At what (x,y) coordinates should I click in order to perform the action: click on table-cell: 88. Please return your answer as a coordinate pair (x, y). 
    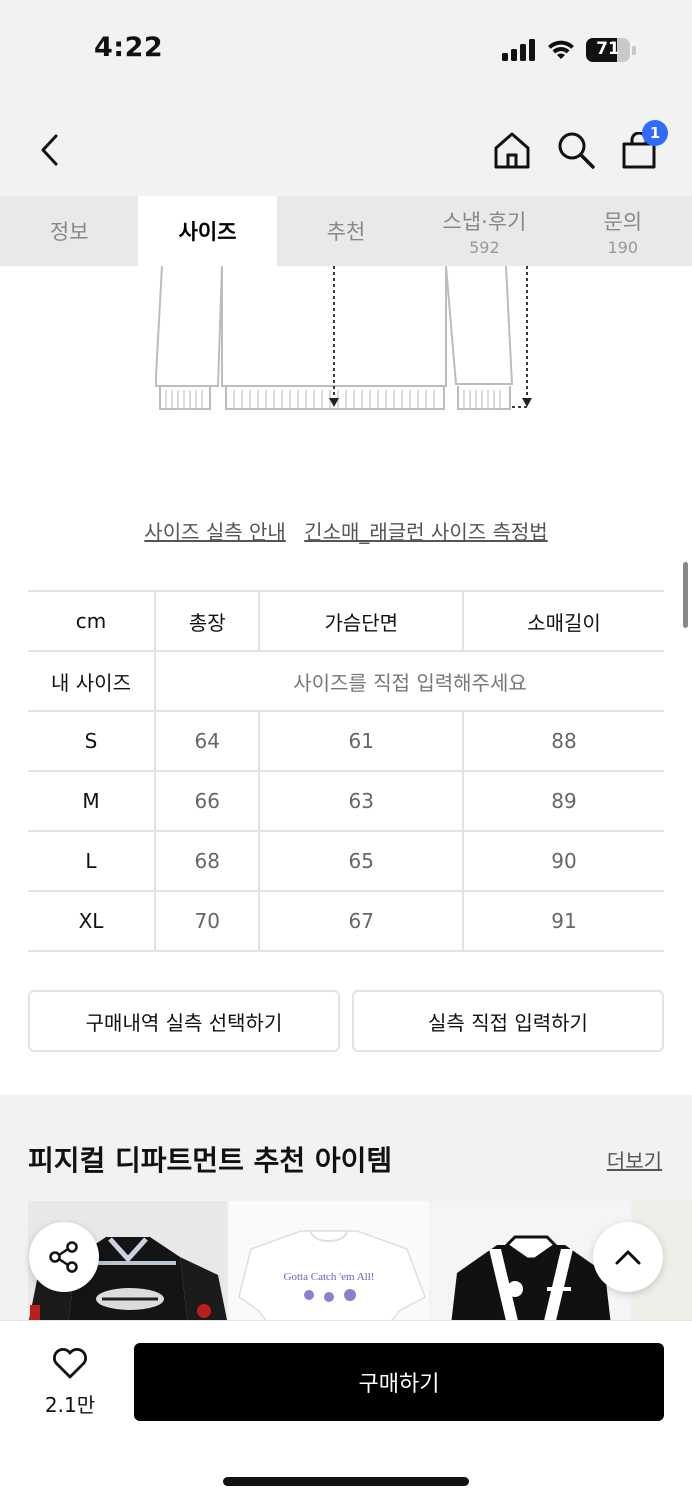
    Looking at the image, I should click on (563, 741).